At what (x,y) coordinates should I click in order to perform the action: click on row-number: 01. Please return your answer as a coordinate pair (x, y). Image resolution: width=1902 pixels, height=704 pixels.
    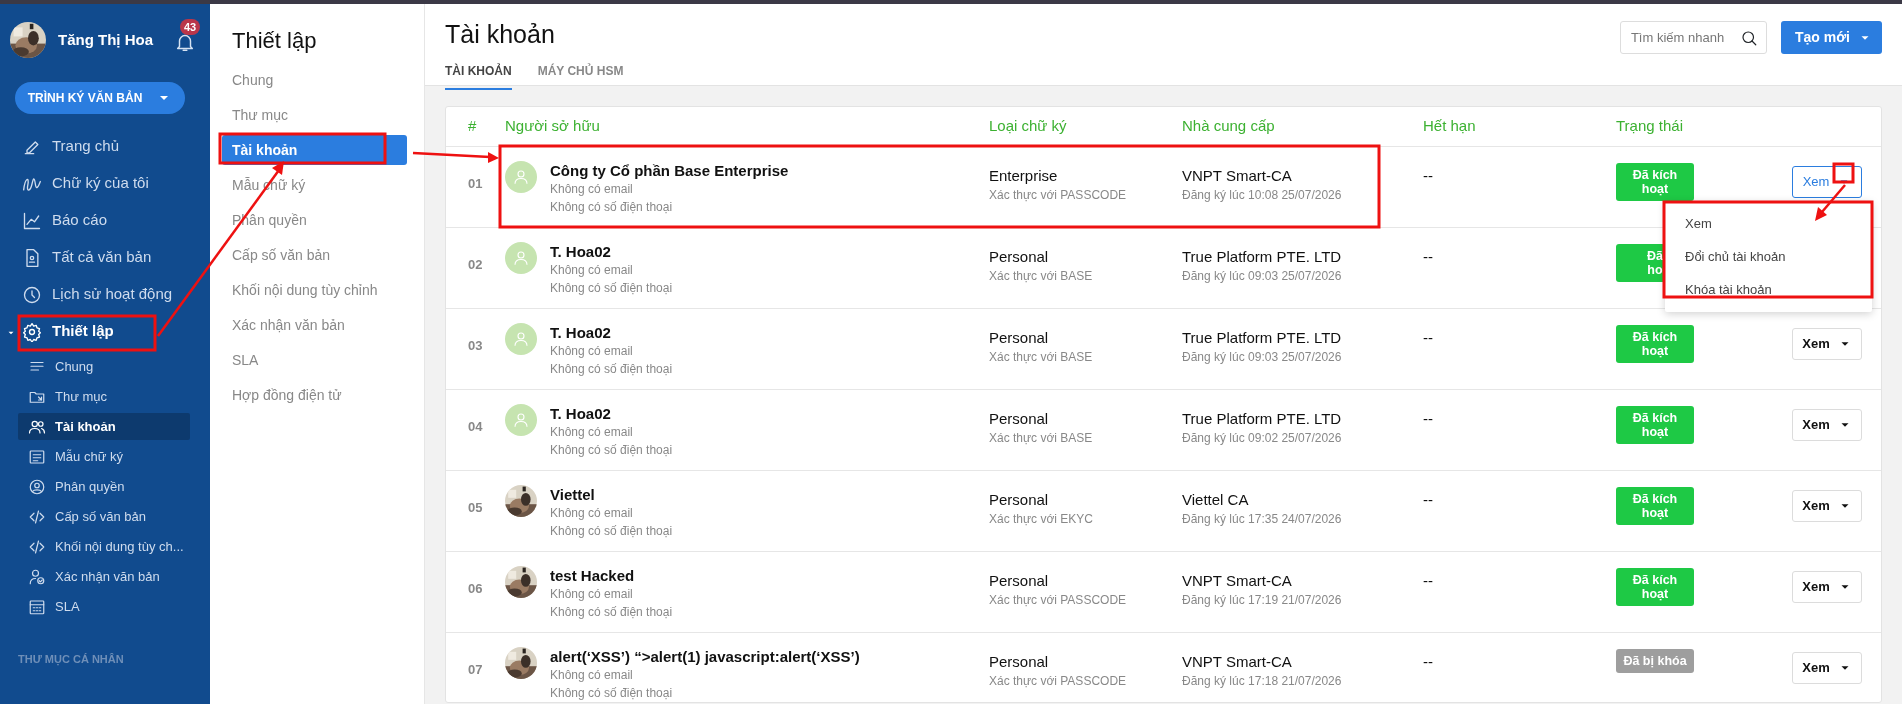
    Looking at the image, I should click on (475, 183).